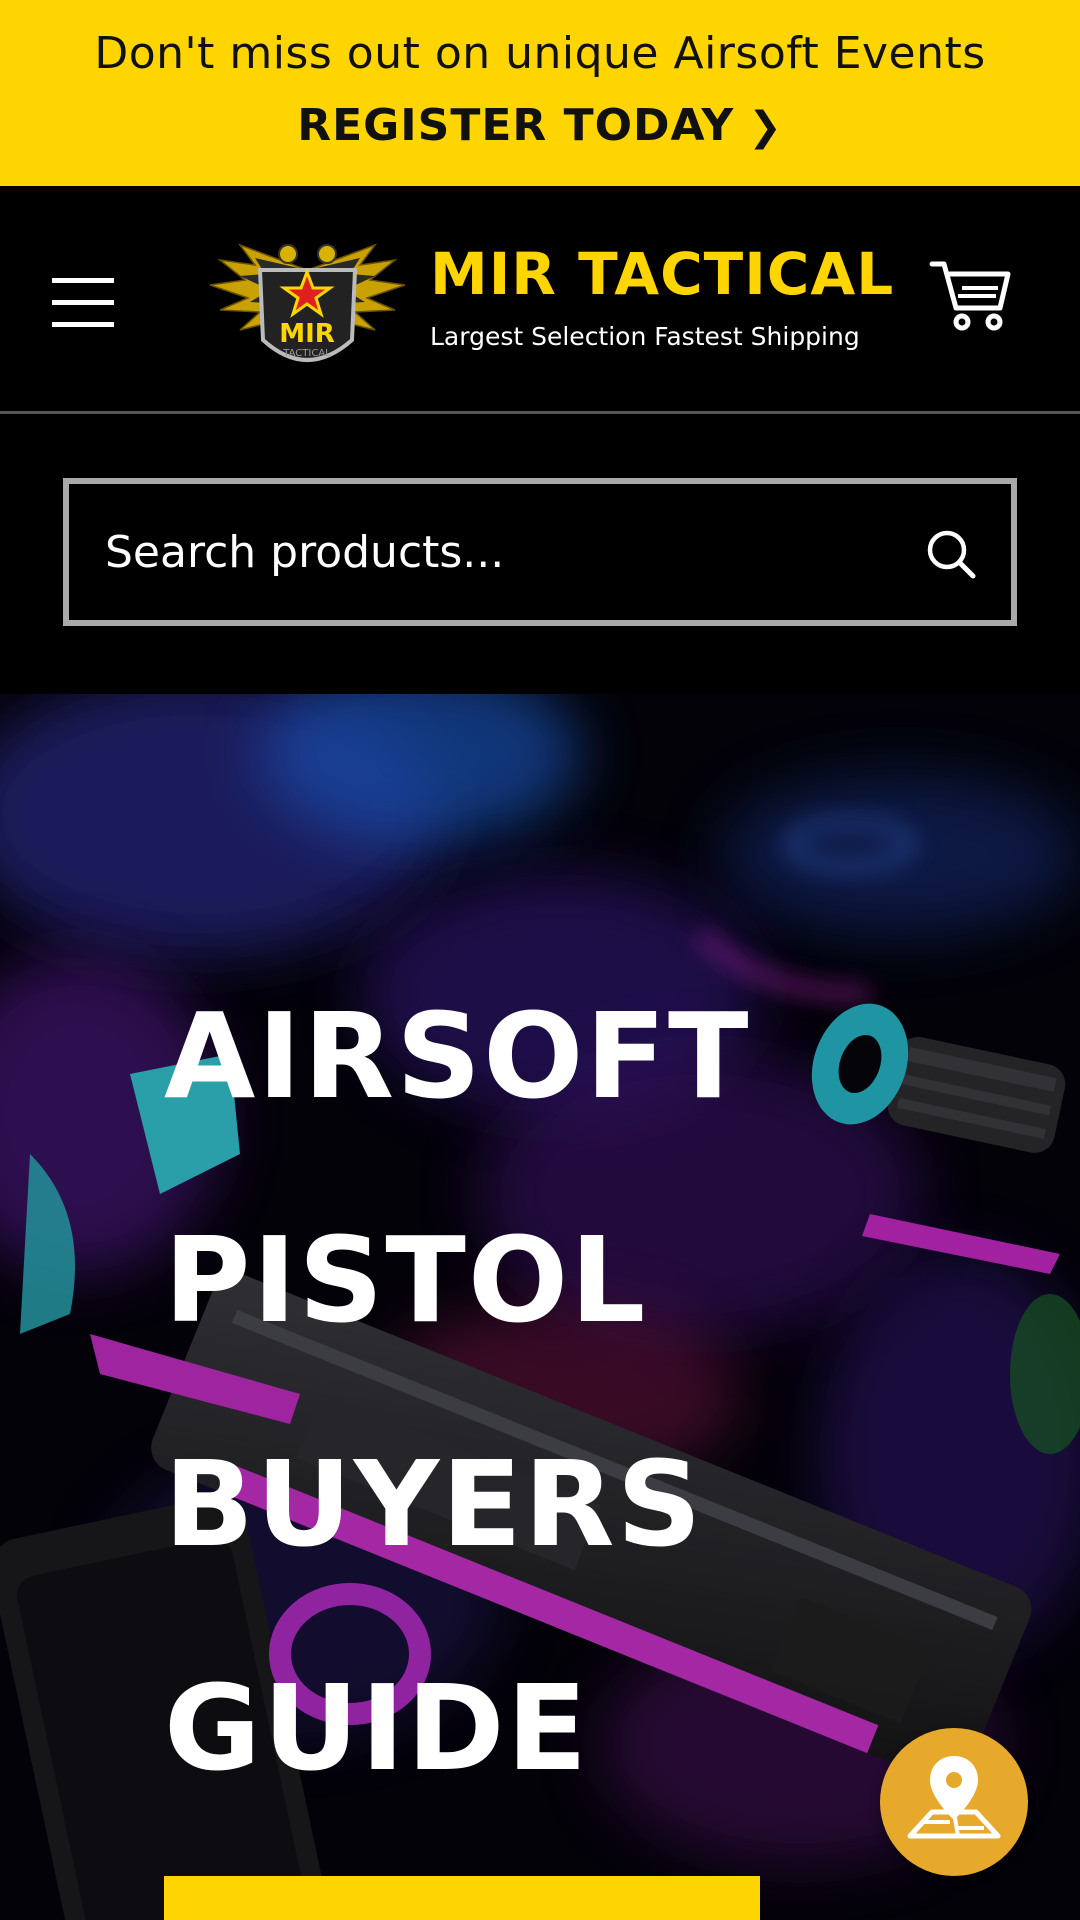 This screenshot has height=1920, width=1080. Describe the element at coordinates (457, 1056) in the screenshot. I see `hero-title-line: AIRSOFT` at that location.